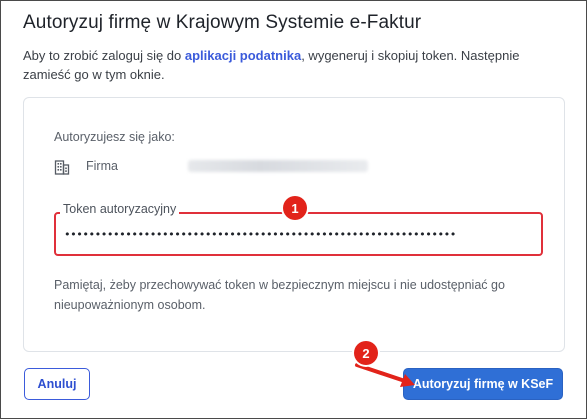  Describe the element at coordinates (243, 55) in the screenshot. I see `taxpayer-app-link: aplikacji podatnika` at that location.